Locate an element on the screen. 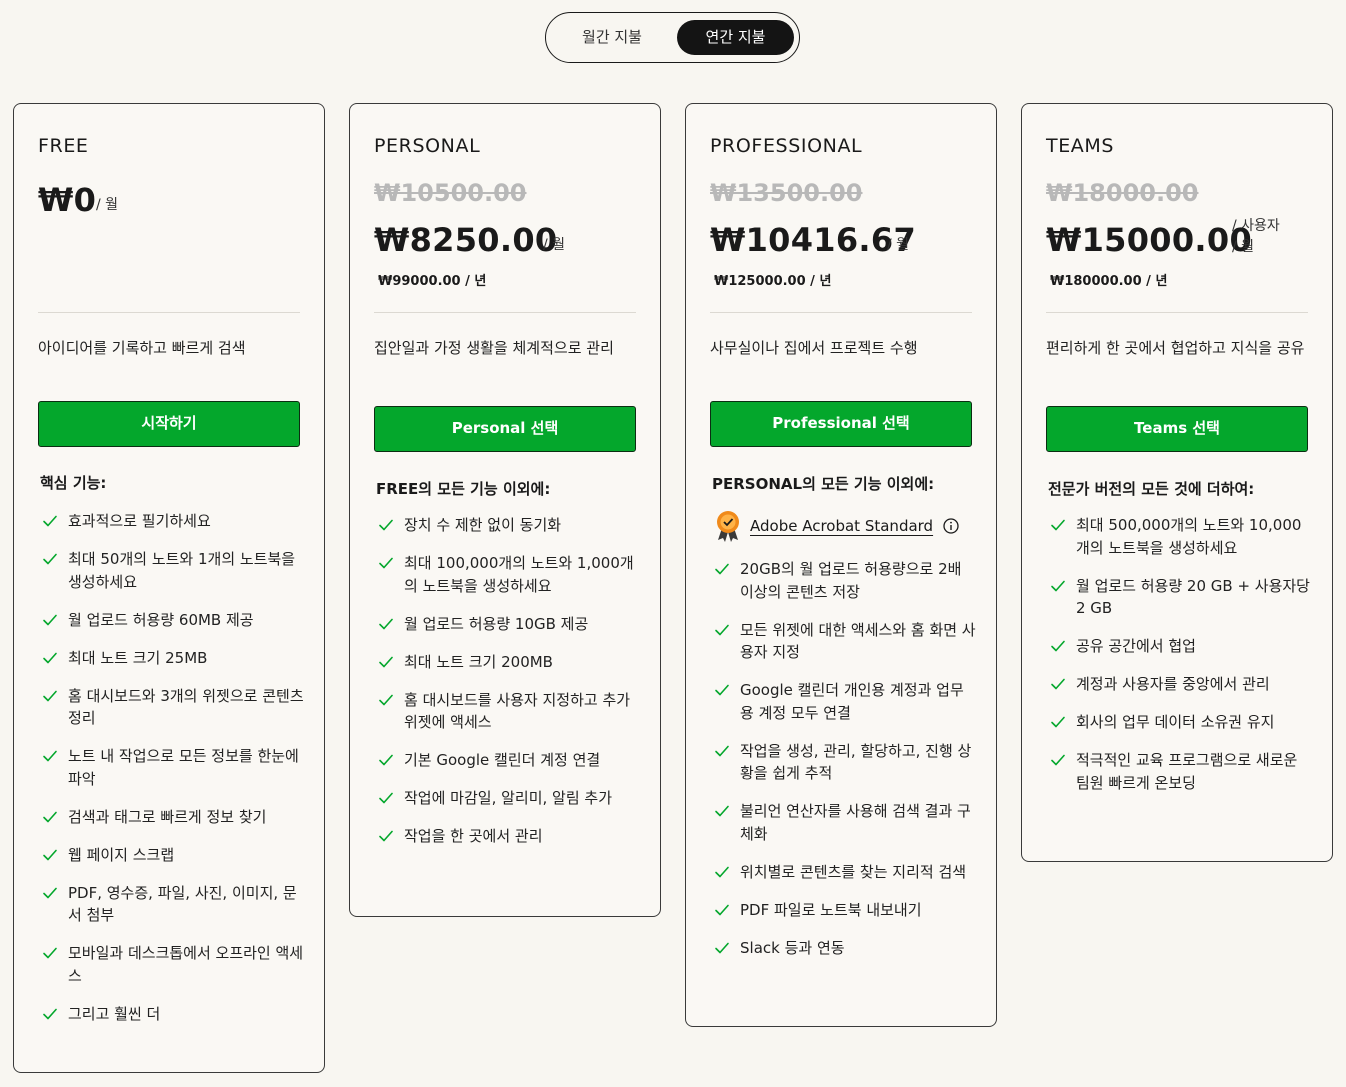 The height and width of the screenshot is (1087, 1346). features-heading: PERSONAL의 모든 기능 이외에: is located at coordinates (823, 484).